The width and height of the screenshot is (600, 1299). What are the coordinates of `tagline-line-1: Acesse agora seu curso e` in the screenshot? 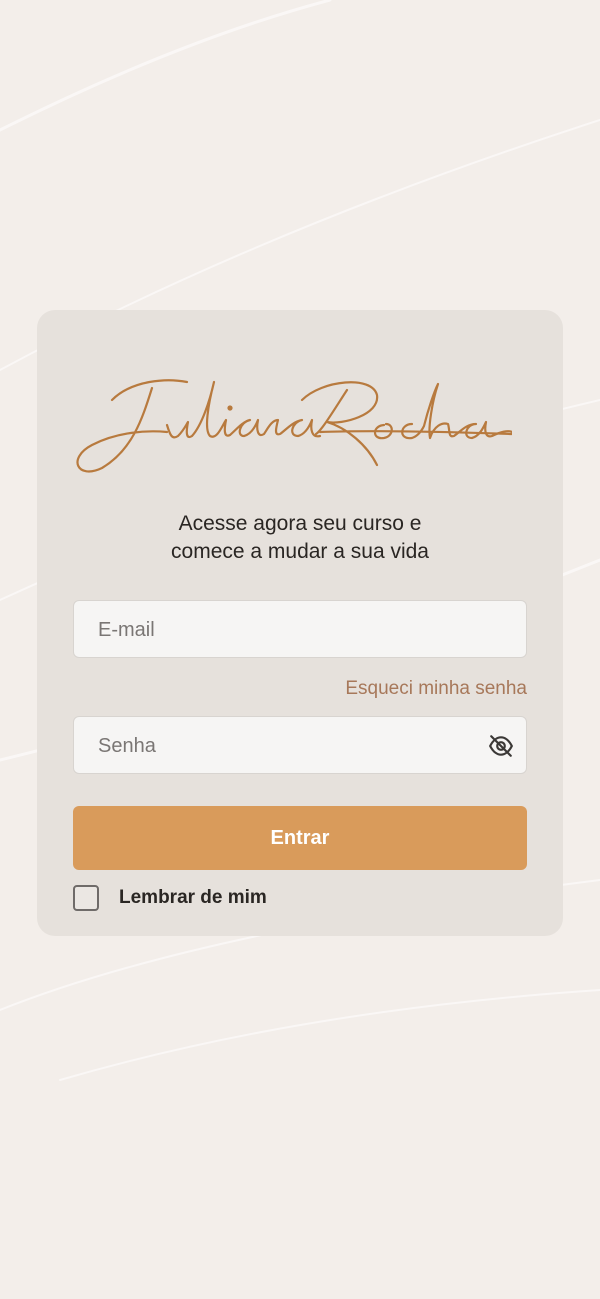 It's located at (300, 523).